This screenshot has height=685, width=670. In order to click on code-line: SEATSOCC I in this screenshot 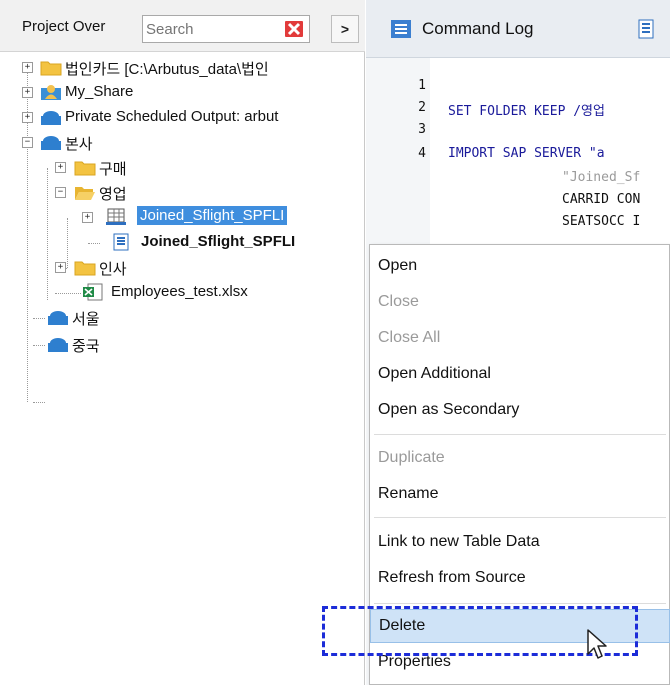, I will do `click(518, 225)`.